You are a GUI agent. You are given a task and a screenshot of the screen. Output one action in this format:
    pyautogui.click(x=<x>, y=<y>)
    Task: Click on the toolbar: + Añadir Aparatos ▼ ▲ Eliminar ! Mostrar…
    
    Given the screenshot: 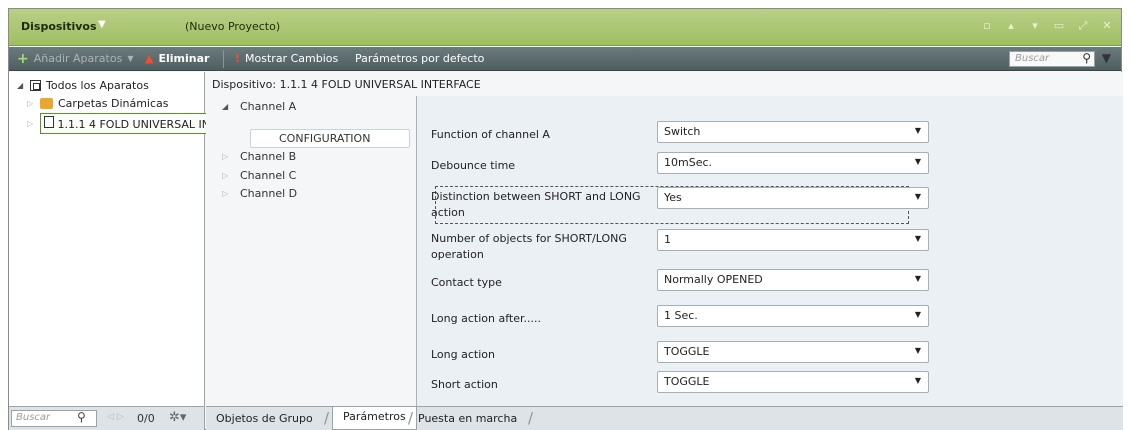 What is the action you would take?
    pyautogui.click(x=565, y=59)
    